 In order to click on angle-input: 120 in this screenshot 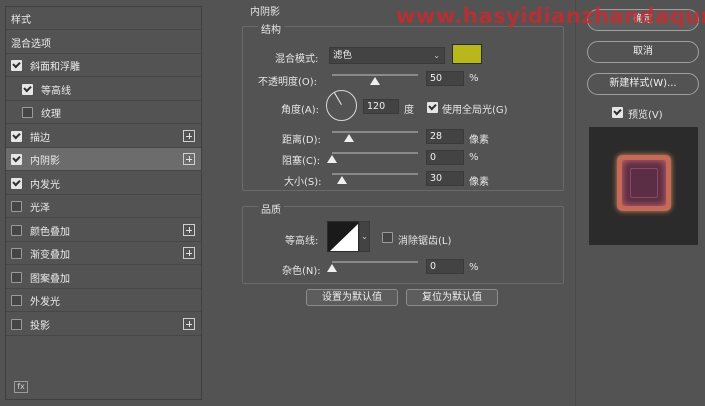, I will do `click(381, 106)`.